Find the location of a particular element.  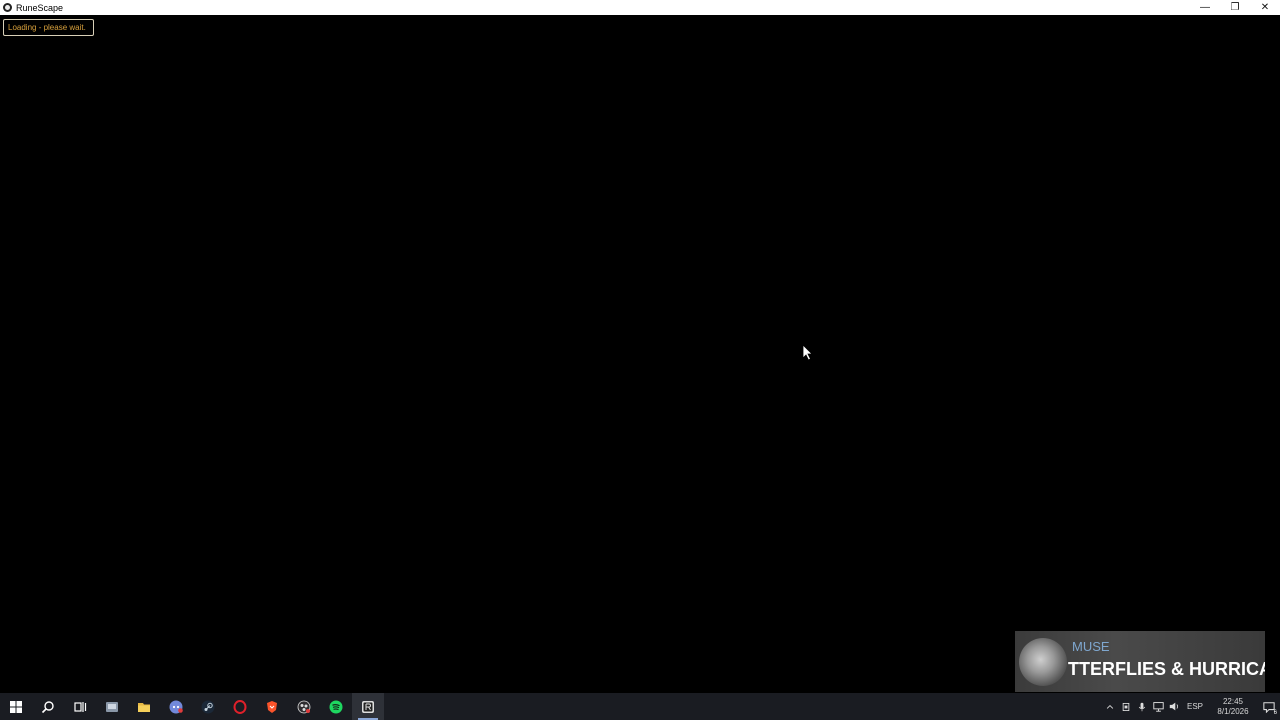

loading-message: Loading - please wait. is located at coordinates (48, 27).